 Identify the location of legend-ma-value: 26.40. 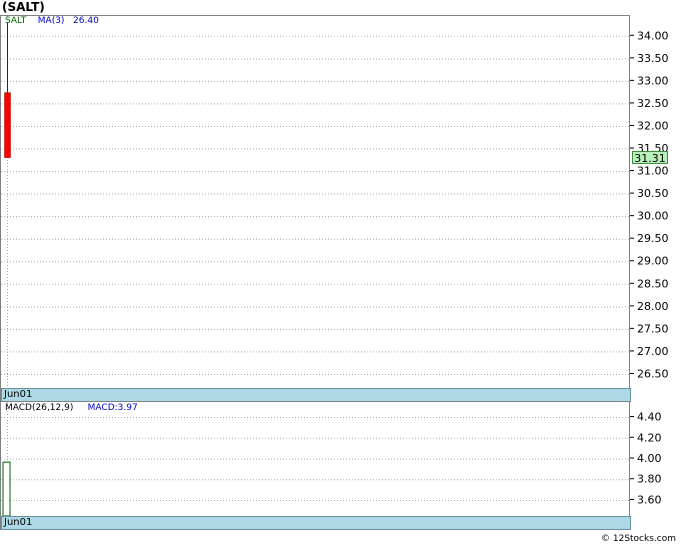
(86, 21).